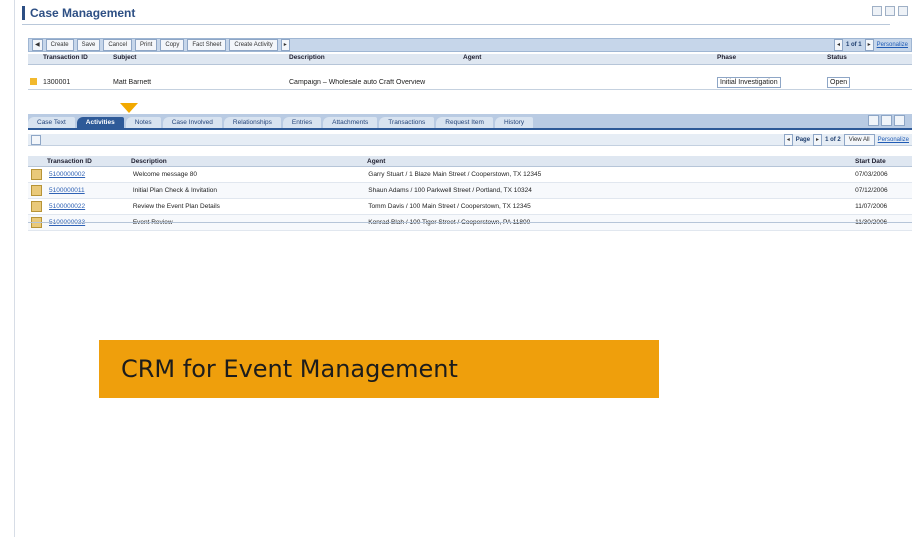 The height and width of the screenshot is (537, 919). What do you see at coordinates (174, 190) in the screenshot?
I see `activity-description: Initial Plan Check & Invitation` at bounding box center [174, 190].